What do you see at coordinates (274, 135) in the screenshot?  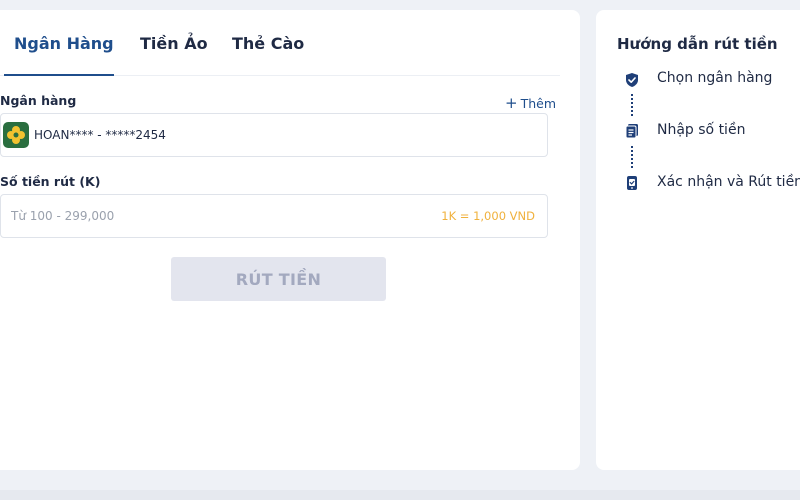 I see `bank-select: HOAN**** - *****2454` at bounding box center [274, 135].